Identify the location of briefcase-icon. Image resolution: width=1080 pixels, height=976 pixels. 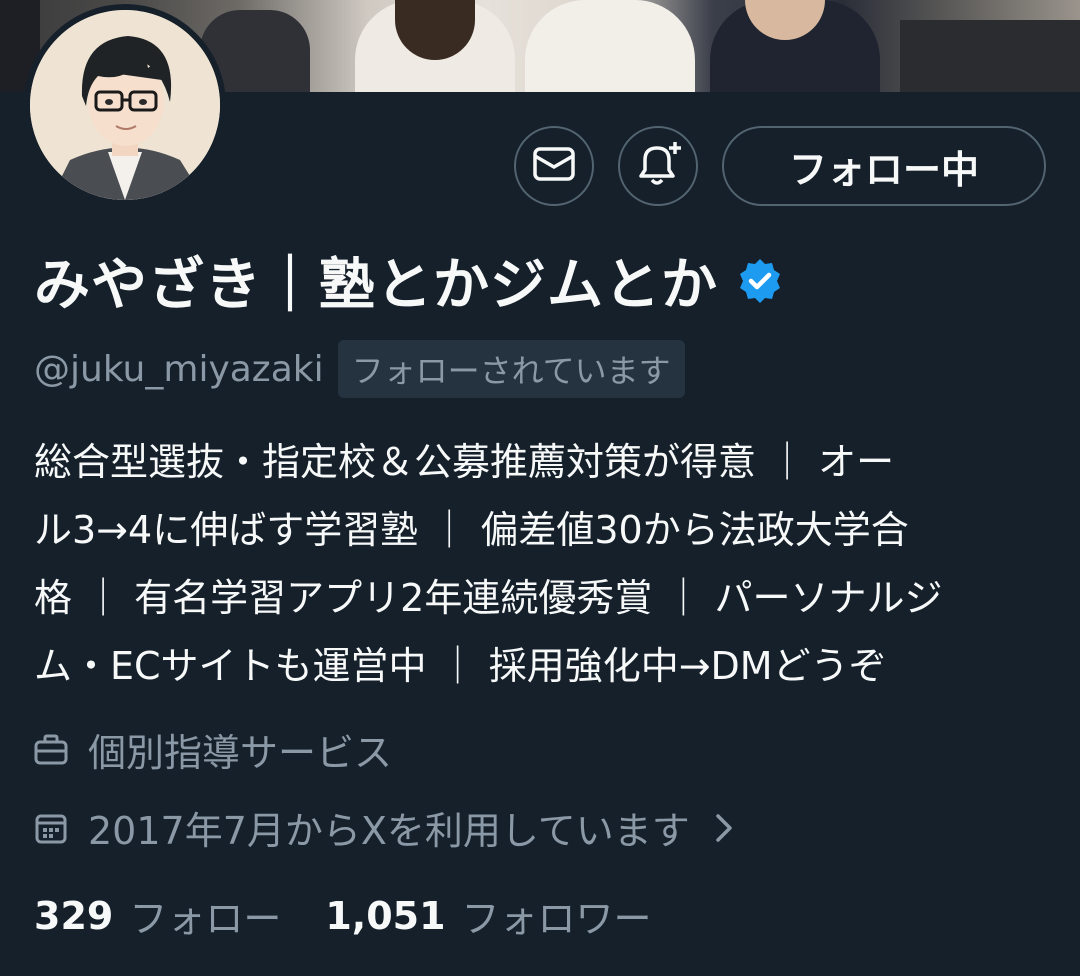
(51, 750).